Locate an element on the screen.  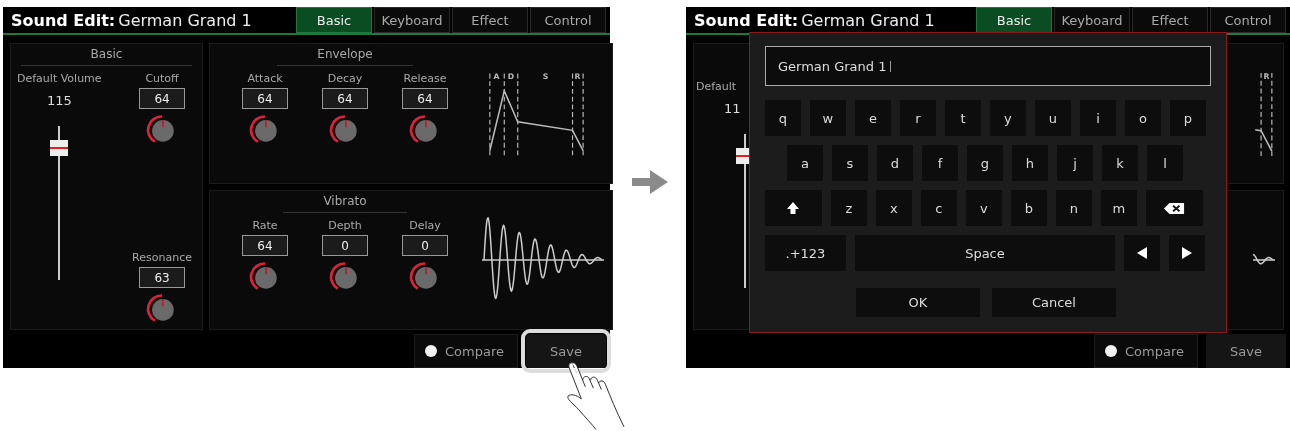
stage-label: S is located at coordinates (545, 77).